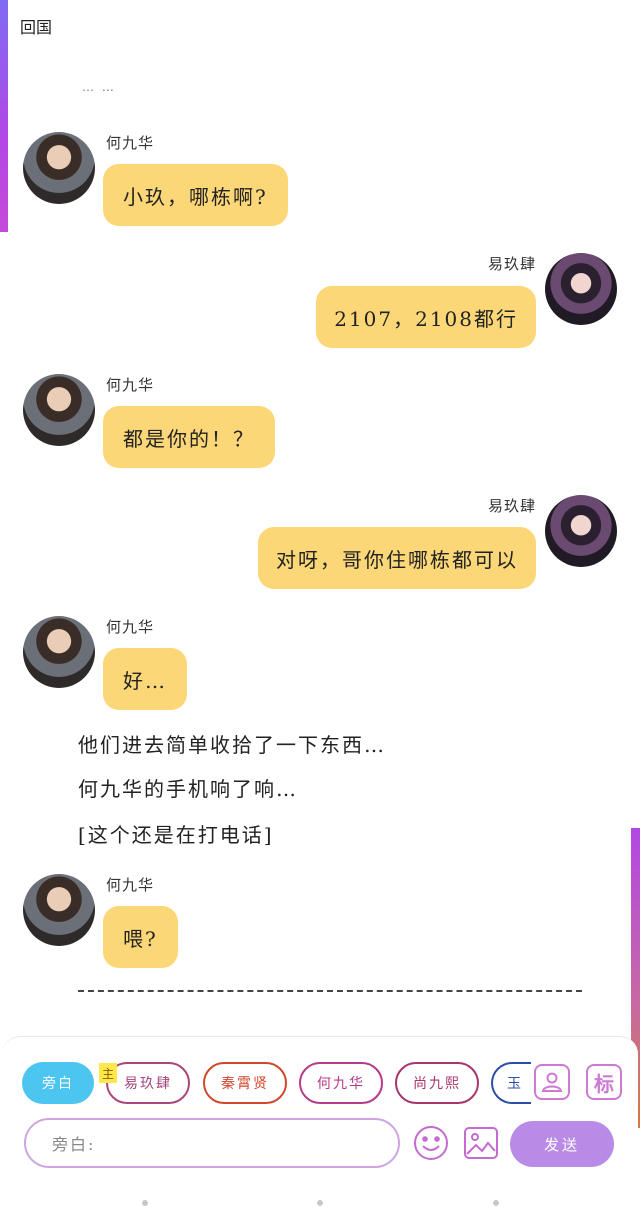 The height and width of the screenshot is (1206, 640). I want to click on role-chip-qin-xiaoxian: 秦霄贤, so click(245, 1083).